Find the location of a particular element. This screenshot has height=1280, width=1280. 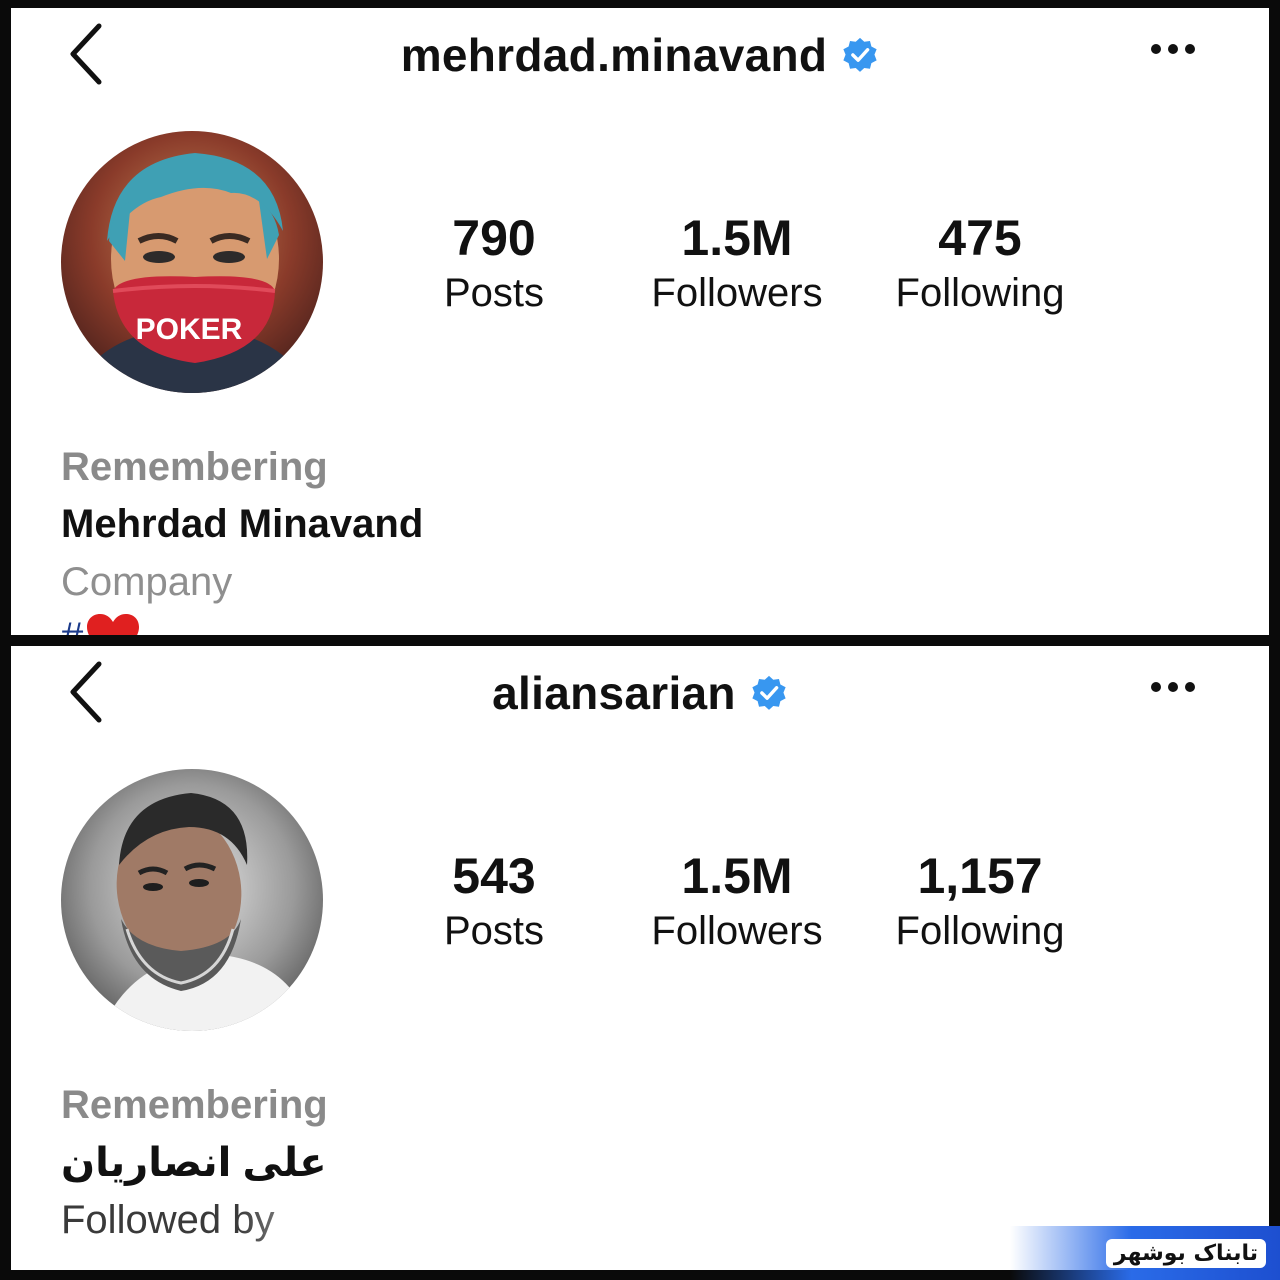

following-value: 1,157 is located at coordinates (980, 876).